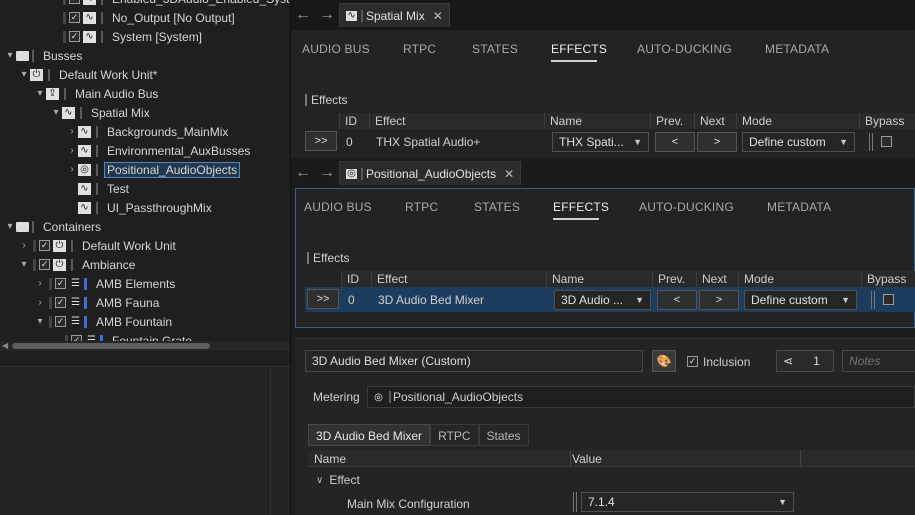 This screenshot has width=915, height=515. Describe the element at coordinates (136, 283) in the screenshot. I see `tree-item-label: AMB Elements` at that location.